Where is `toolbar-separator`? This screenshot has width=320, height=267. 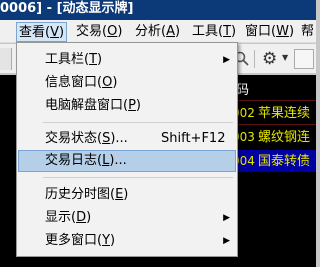 toolbar-separator is located at coordinates (254, 59).